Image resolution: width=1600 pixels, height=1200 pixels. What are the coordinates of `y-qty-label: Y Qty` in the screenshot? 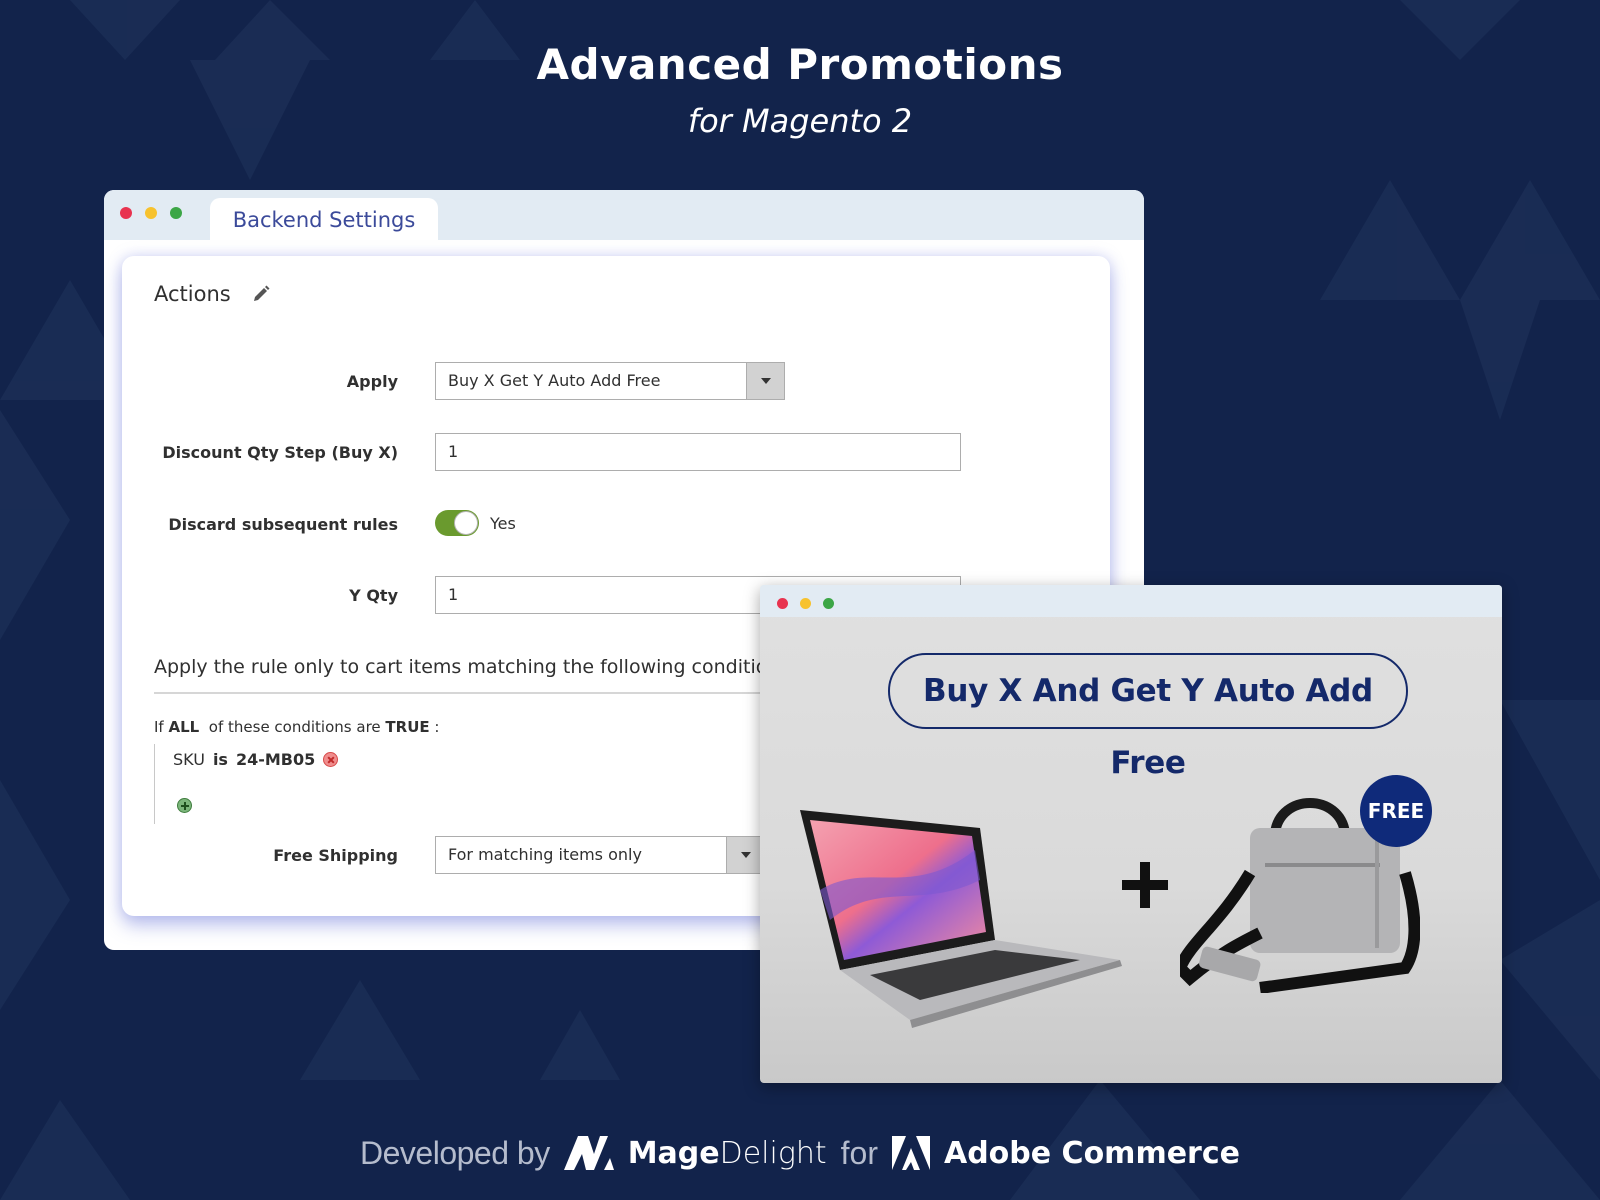 It's located at (373, 595).